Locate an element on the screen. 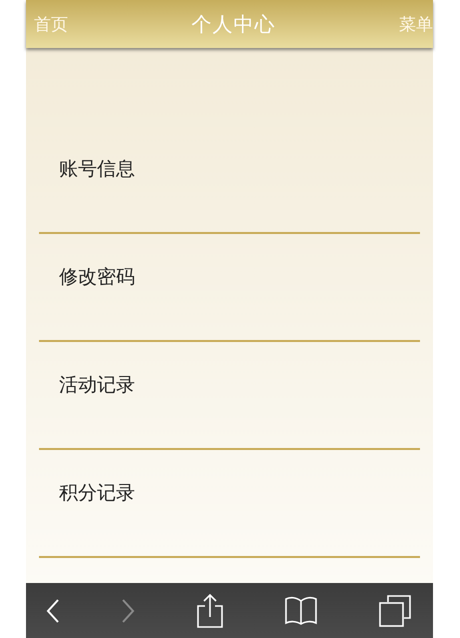 This screenshot has width=460, height=638. share-icon is located at coordinates (210, 610).